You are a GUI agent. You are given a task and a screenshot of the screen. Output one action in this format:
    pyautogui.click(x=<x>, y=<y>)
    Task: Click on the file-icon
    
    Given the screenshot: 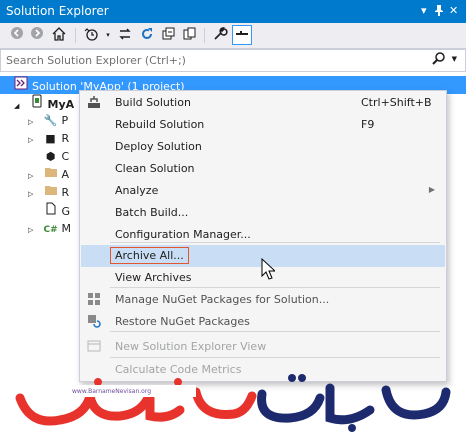 What is the action you would take?
    pyautogui.click(x=51, y=211)
    